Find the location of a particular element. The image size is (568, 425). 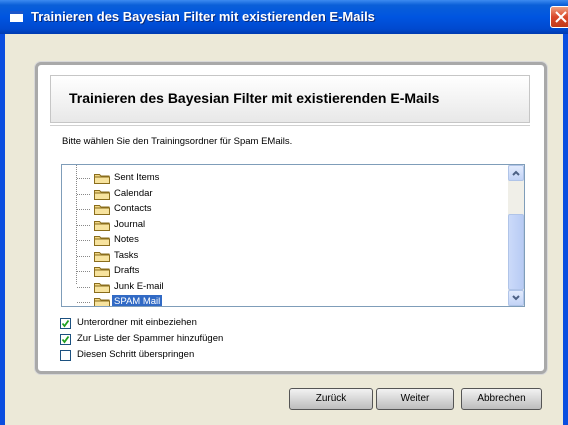

close-icon is located at coordinates (561, 17).